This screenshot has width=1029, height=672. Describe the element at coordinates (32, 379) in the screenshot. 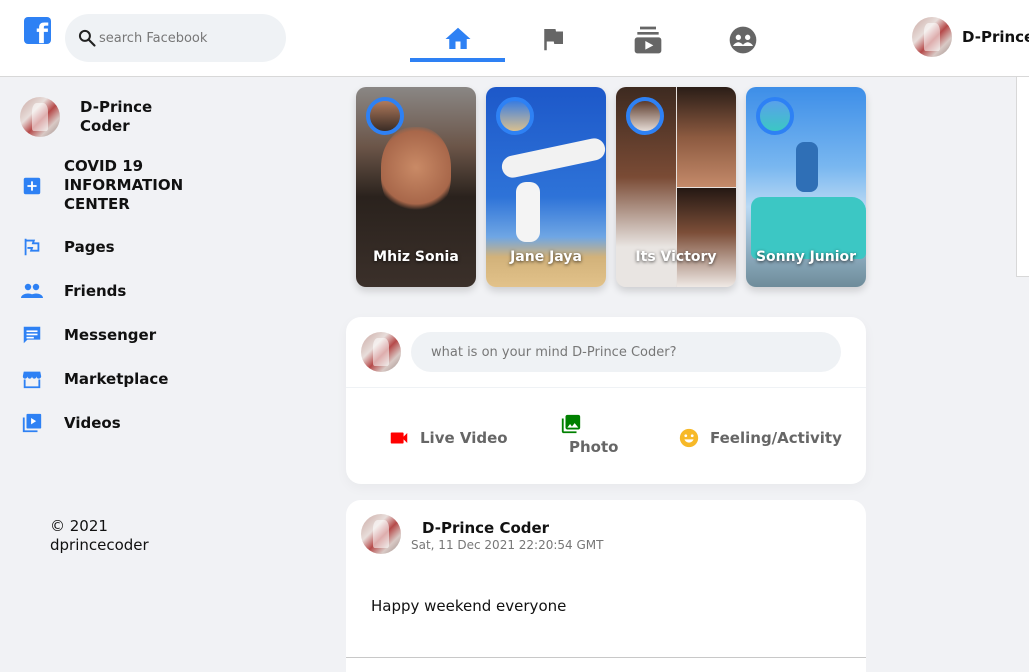

I see `storefront-icon` at that location.